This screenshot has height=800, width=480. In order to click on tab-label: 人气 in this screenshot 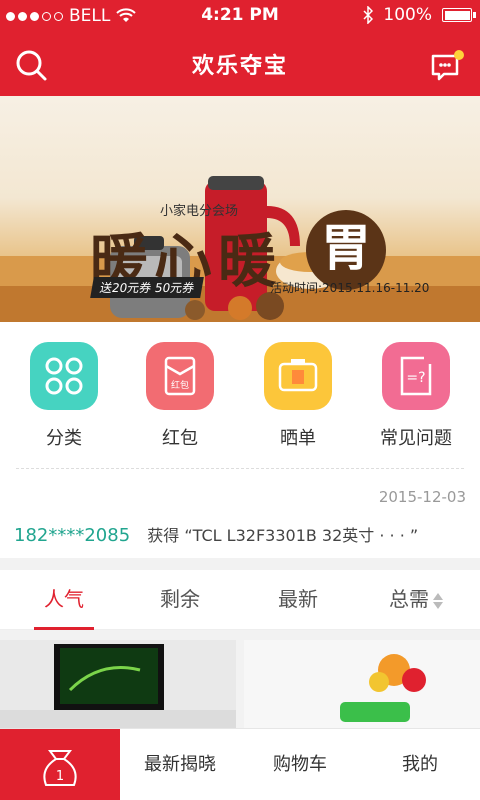, I will do `click(64, 599)`.